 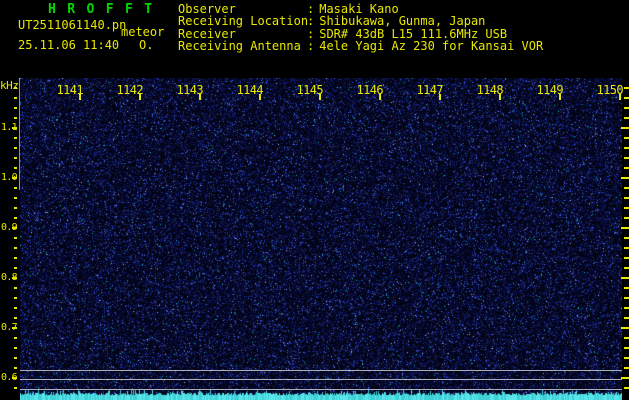 I want to click on info-label: Receiving Antenna, so click(x=239, y=46).